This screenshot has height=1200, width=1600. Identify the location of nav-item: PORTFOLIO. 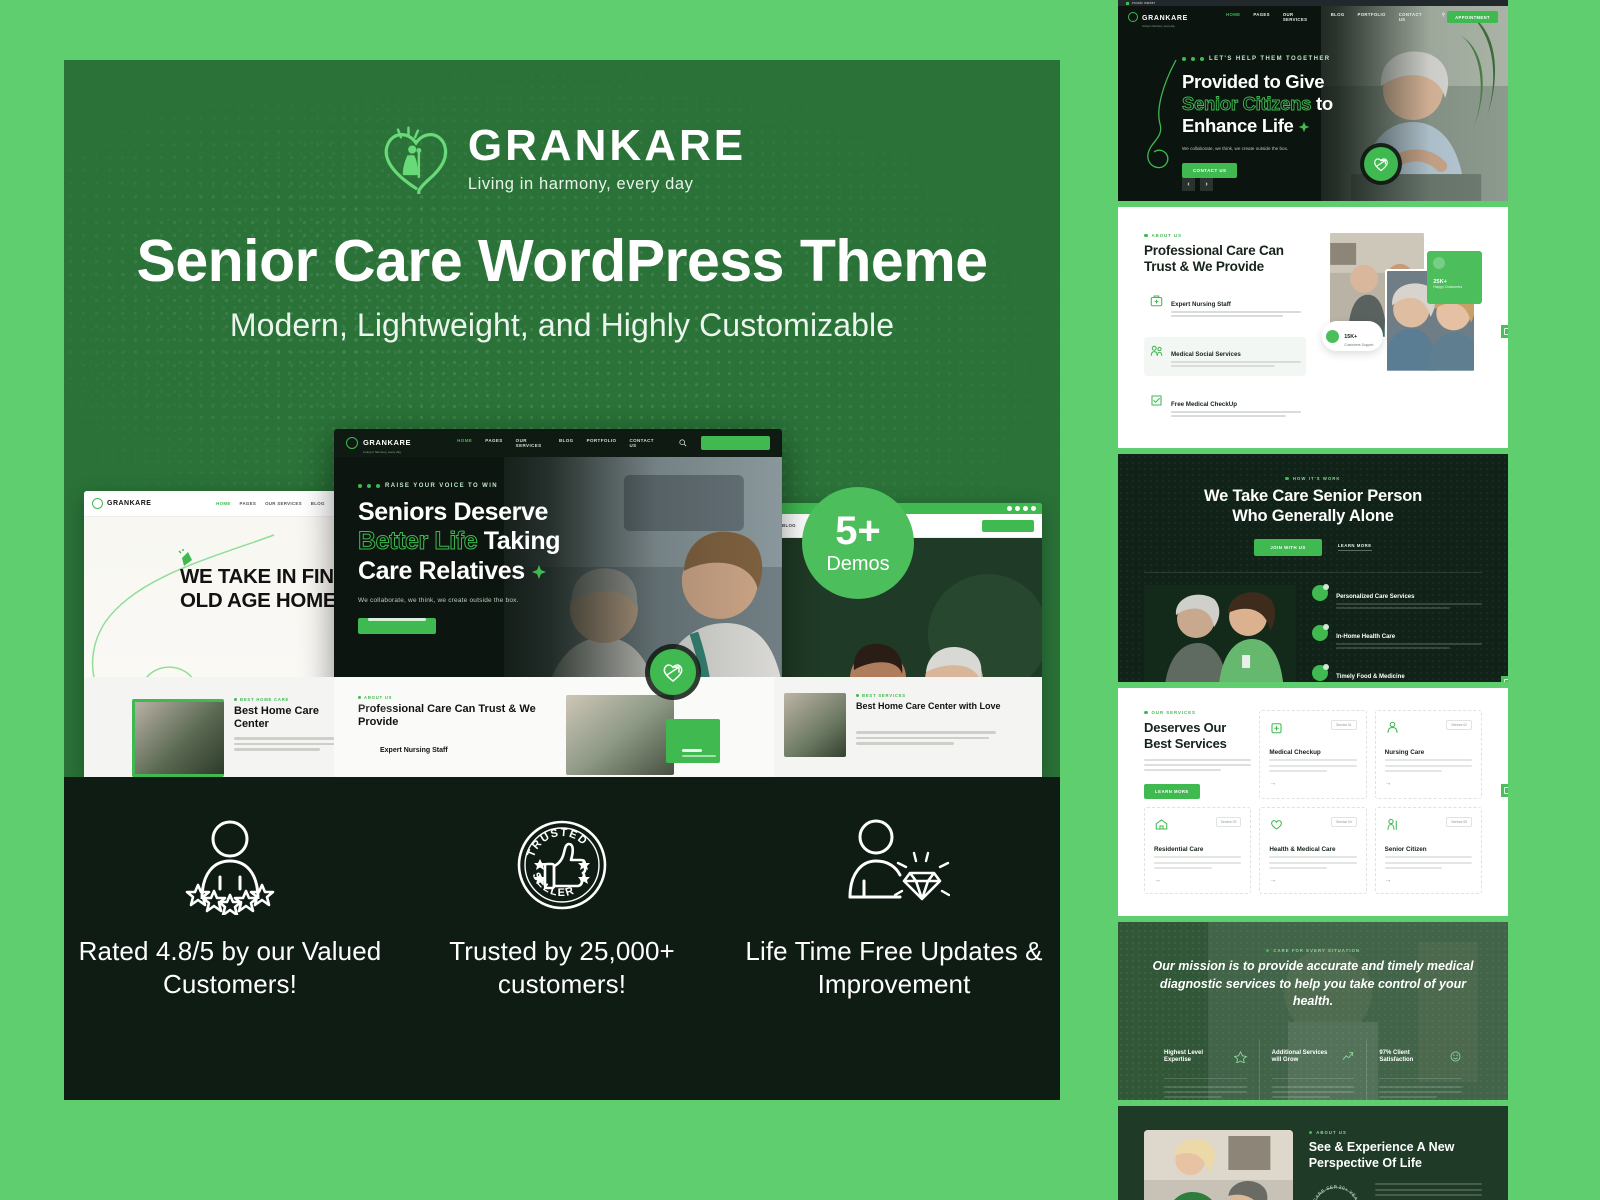
(602, 443).